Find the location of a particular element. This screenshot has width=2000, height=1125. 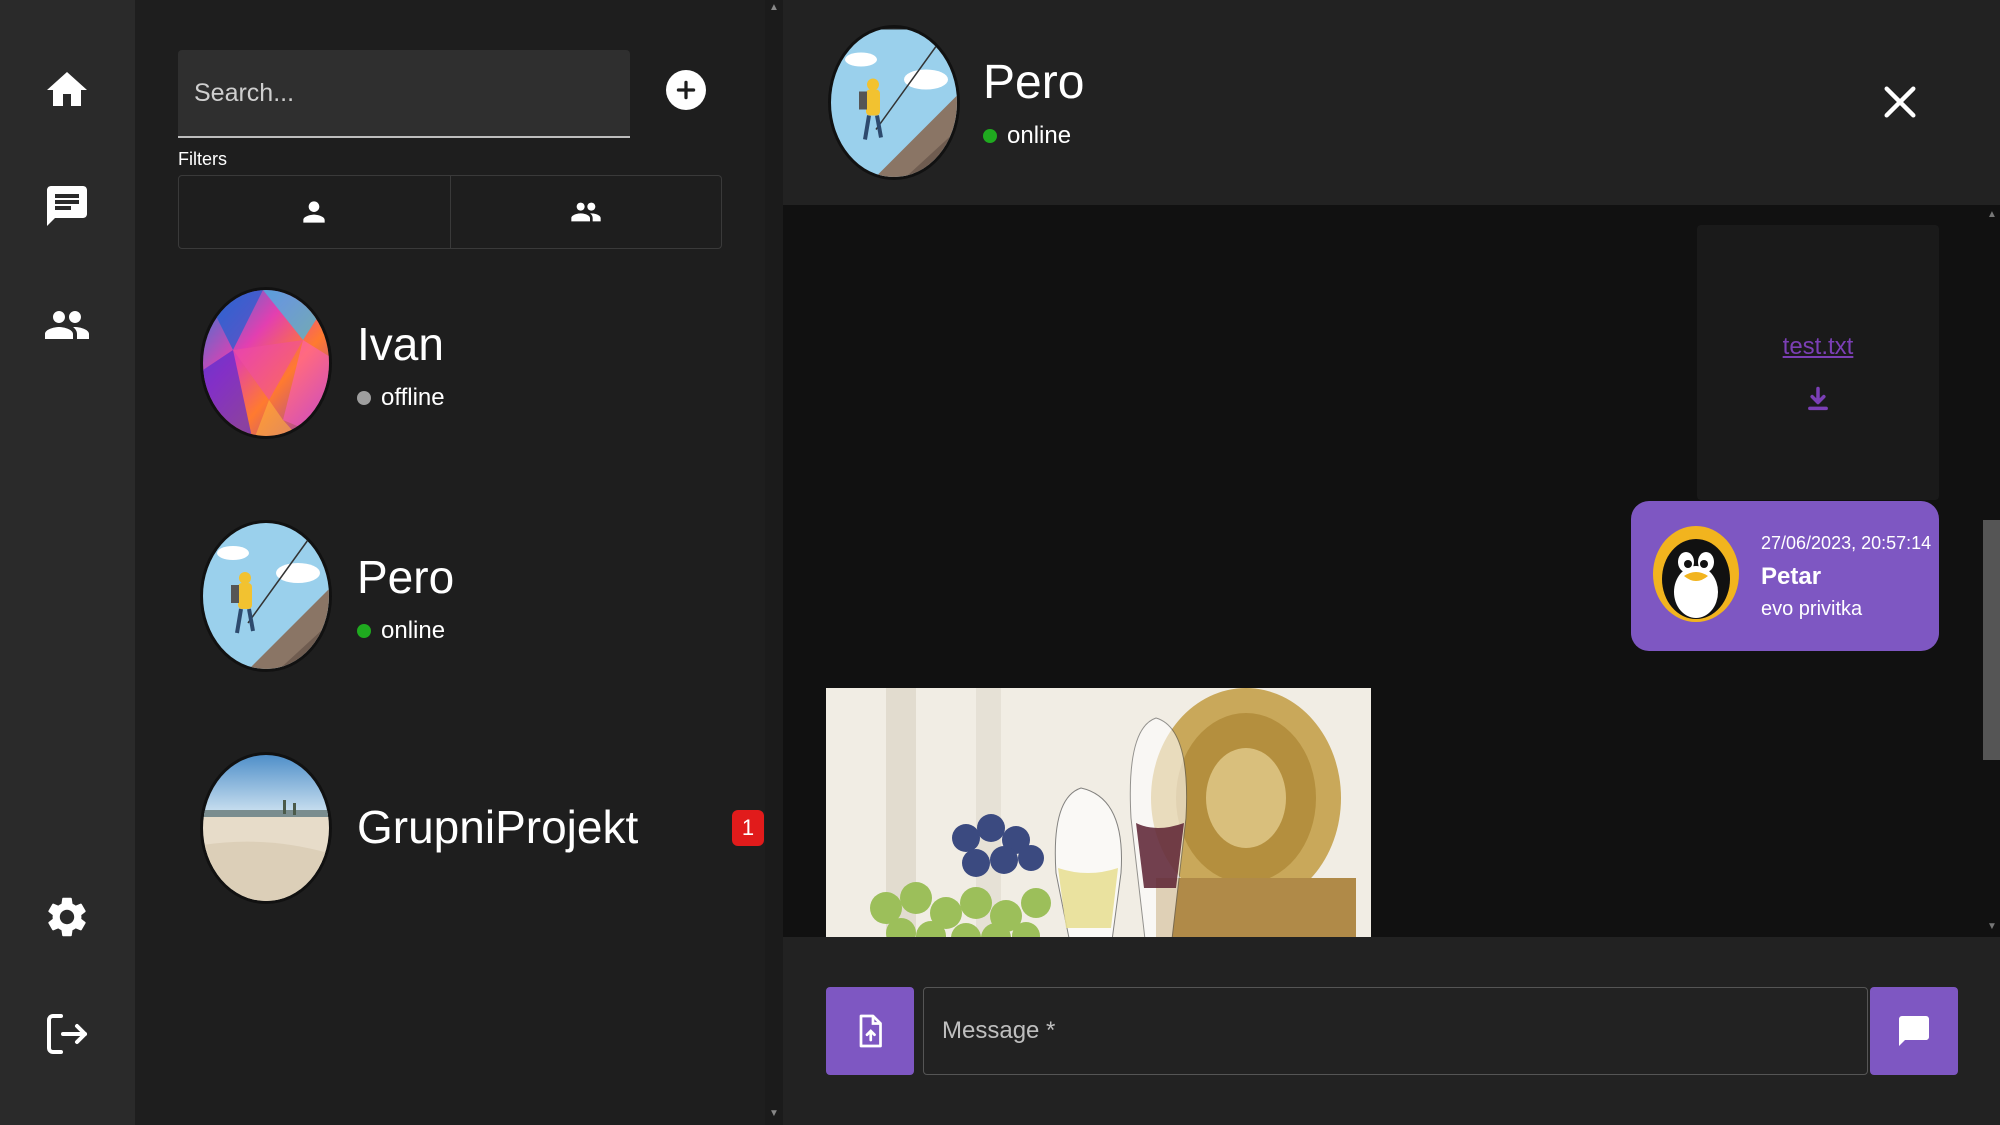

nav-home-button is located at coordinates (67, 90).